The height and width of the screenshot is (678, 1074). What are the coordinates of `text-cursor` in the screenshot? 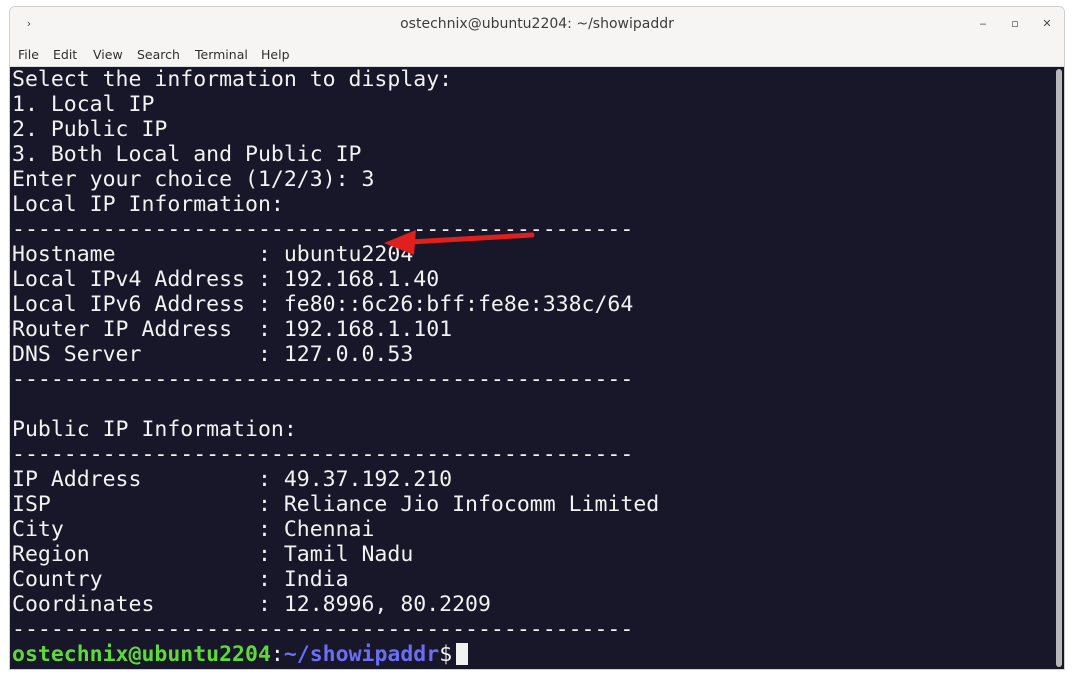 It's located at (462, 654).